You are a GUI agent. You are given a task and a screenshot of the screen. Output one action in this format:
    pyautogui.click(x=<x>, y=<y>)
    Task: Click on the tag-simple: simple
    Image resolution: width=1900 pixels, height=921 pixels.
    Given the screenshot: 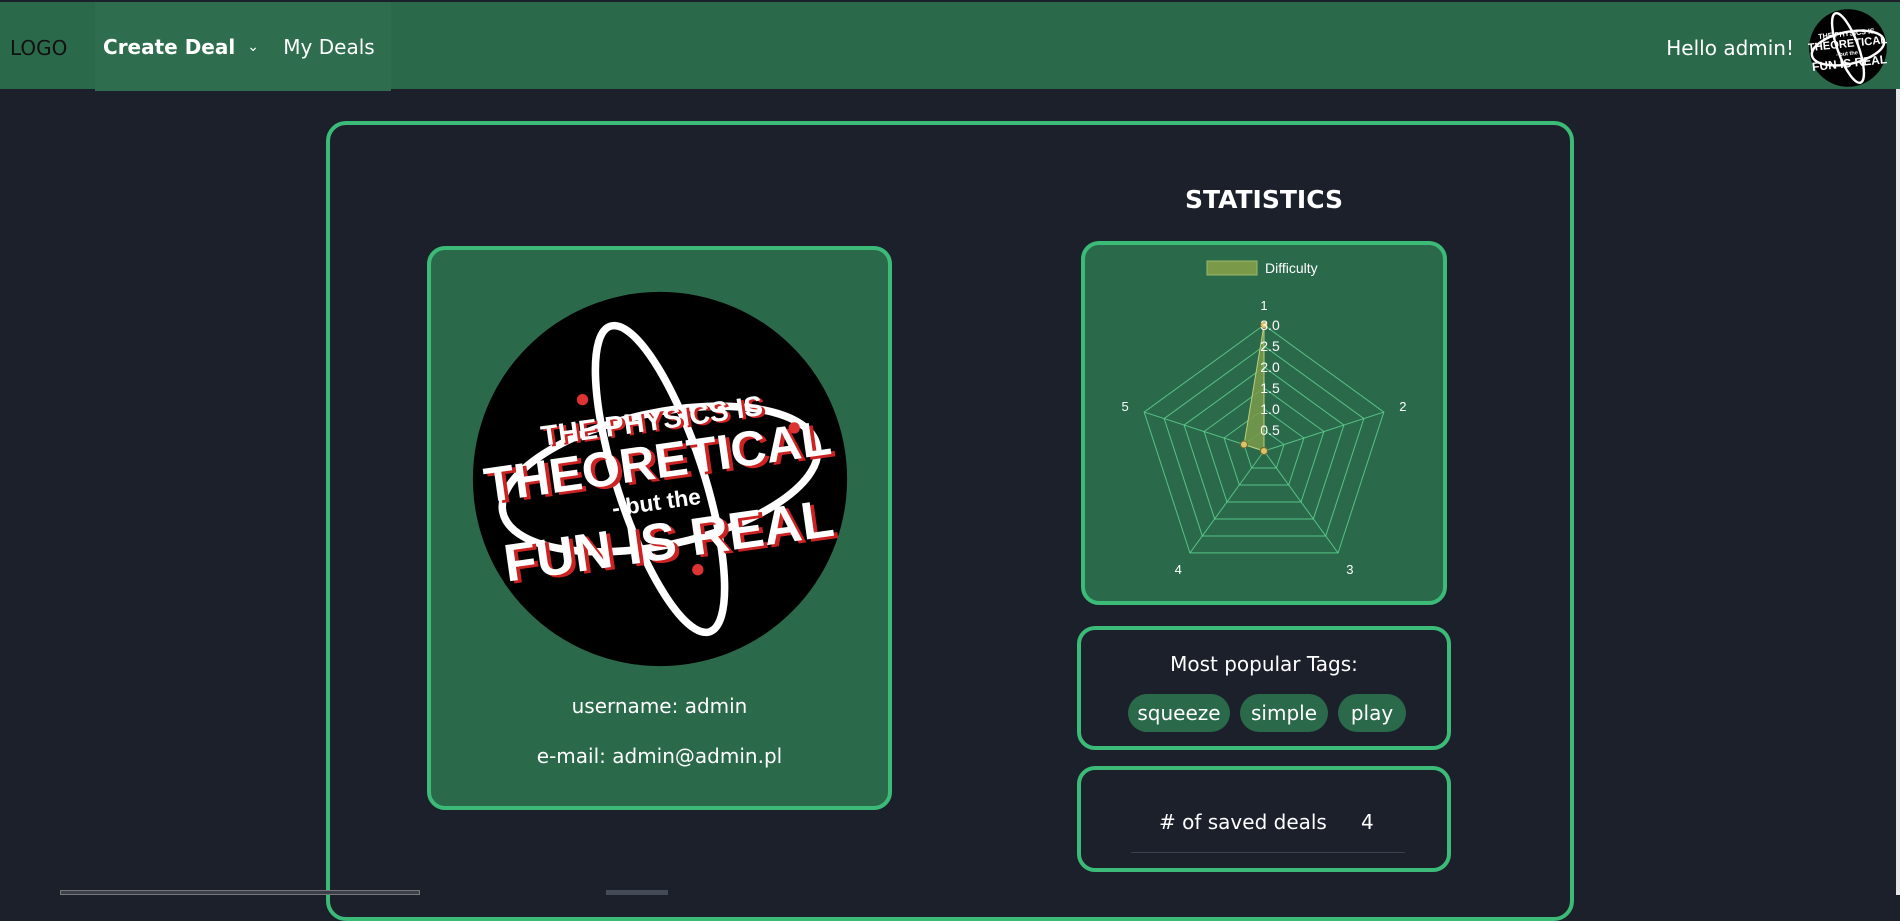 What is the action you would take?
    pyautogui.click(x=1284, y=713)
    